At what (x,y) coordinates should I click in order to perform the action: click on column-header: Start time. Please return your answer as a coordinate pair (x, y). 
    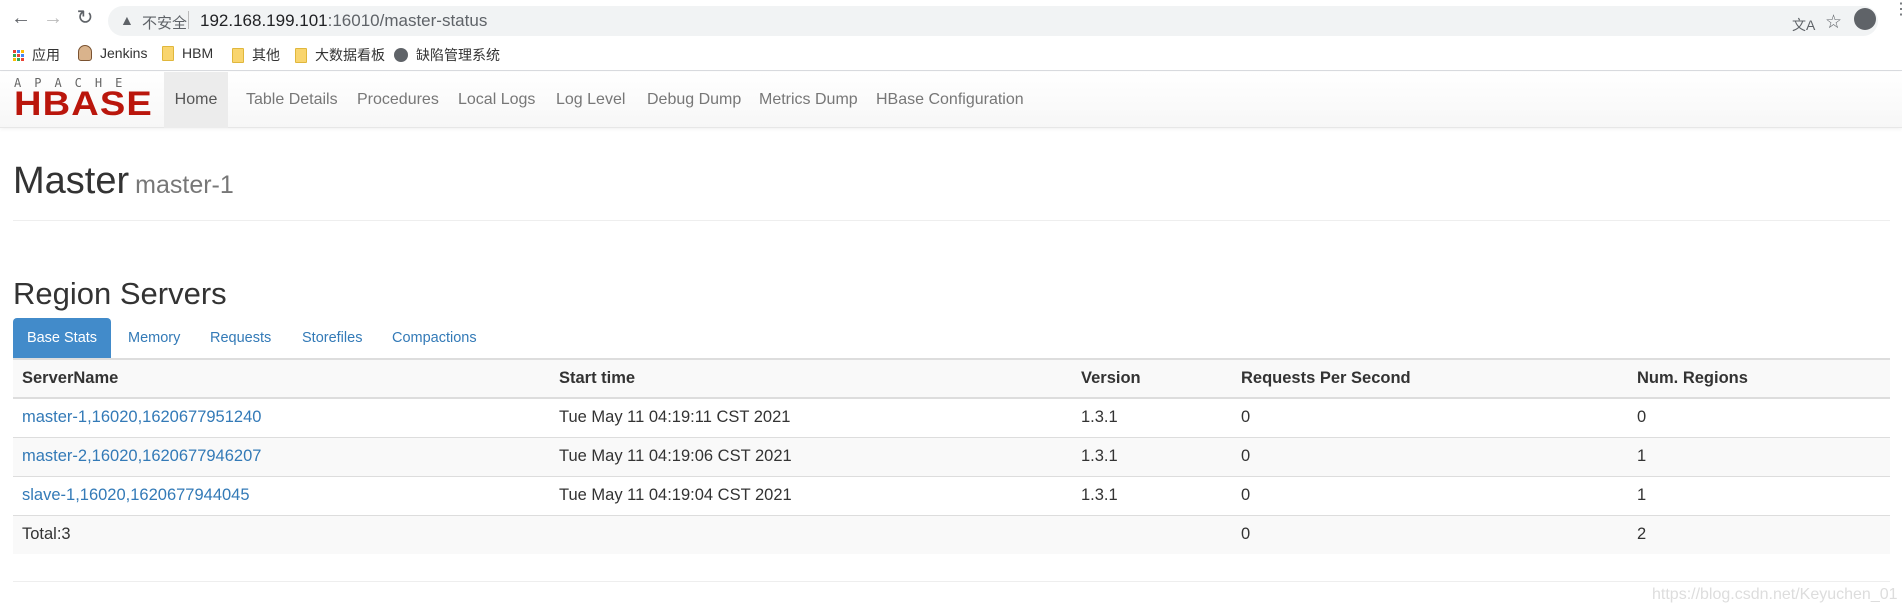
    Looking at the image, I should click on (811, 379).